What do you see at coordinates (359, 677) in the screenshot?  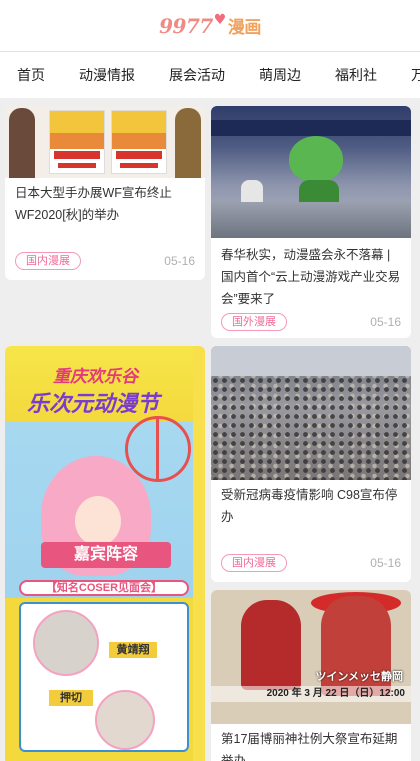 I see `poster-venue: ツインメッセ静岡` at bounding box center [359, 677].